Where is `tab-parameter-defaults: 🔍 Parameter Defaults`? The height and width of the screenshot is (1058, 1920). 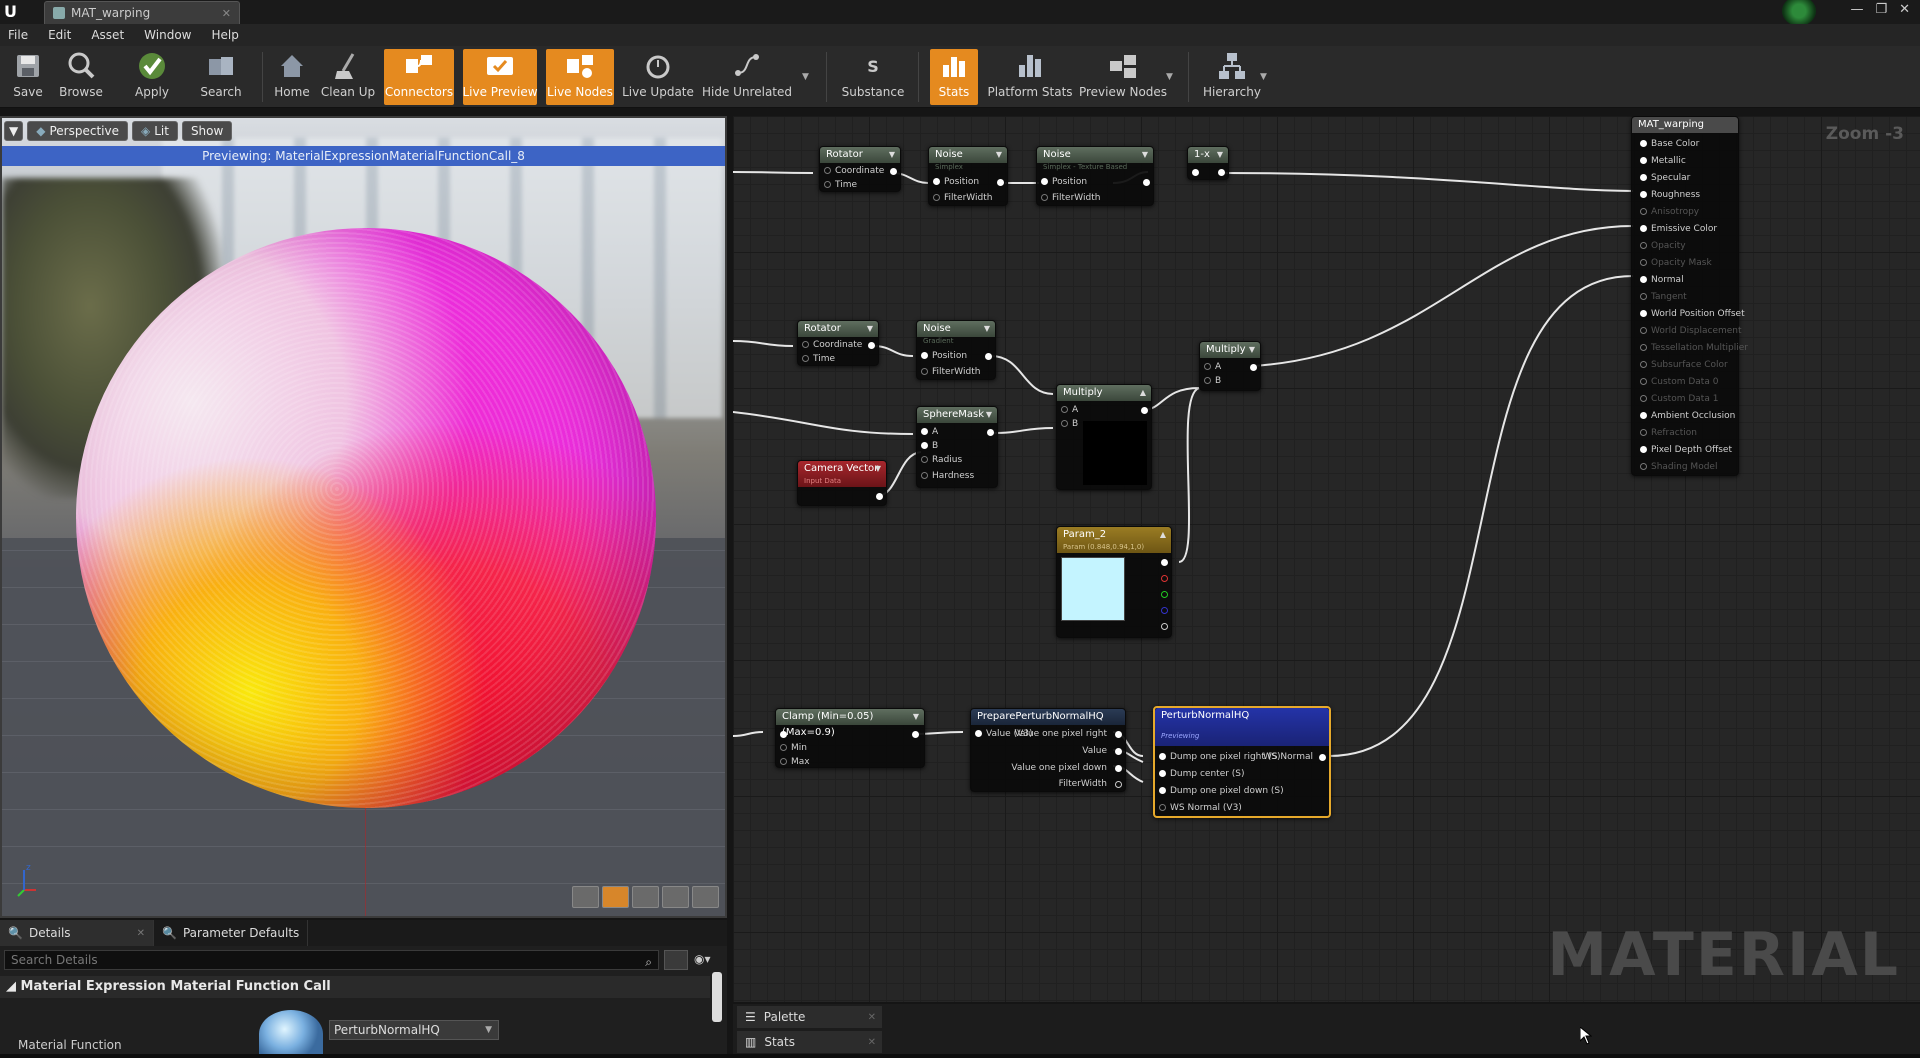 tab-parameter-defaults: 🔍 Parameter Defaults is located at coordinates (231, 933).